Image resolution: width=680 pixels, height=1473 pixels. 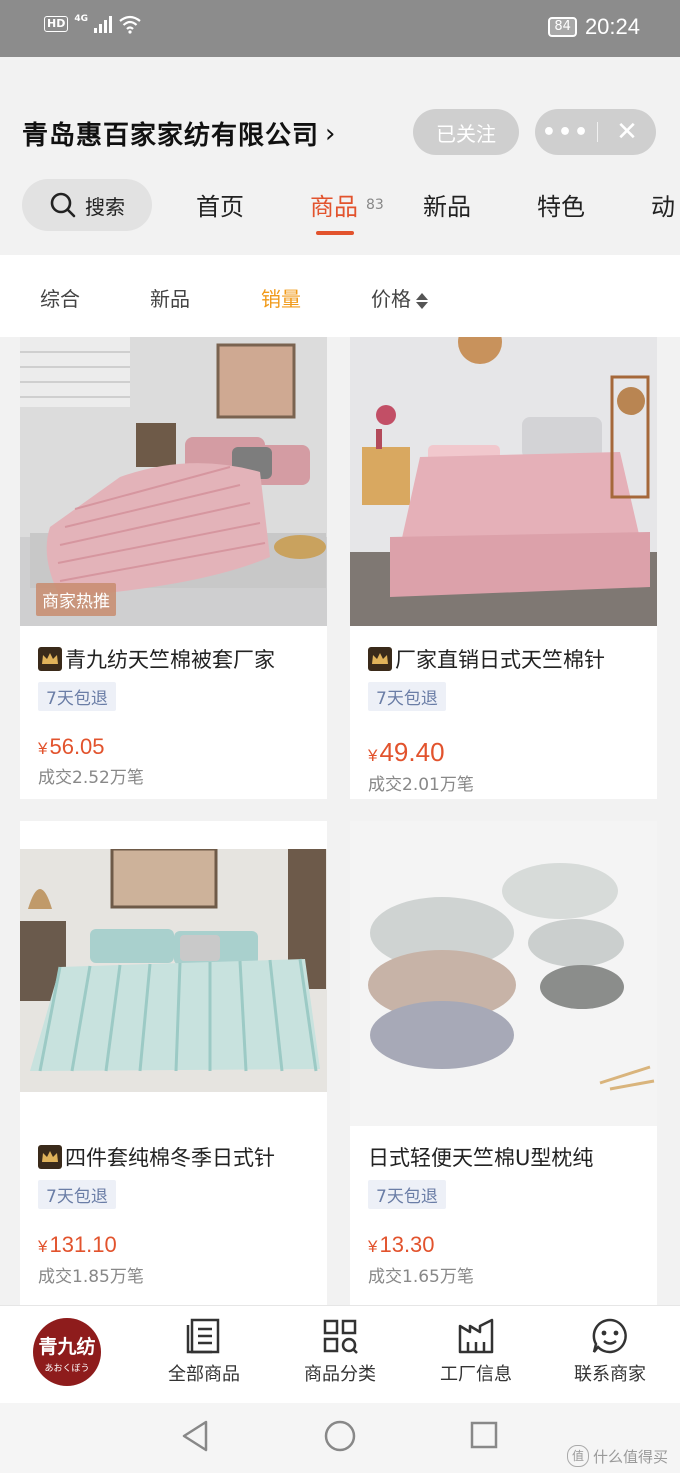 I want to click on product-card: 商家热推 青九纺天竺棉被套厂家 7天包退 ¥56.05 成交2.52万笔, so click(x=173, y=568).